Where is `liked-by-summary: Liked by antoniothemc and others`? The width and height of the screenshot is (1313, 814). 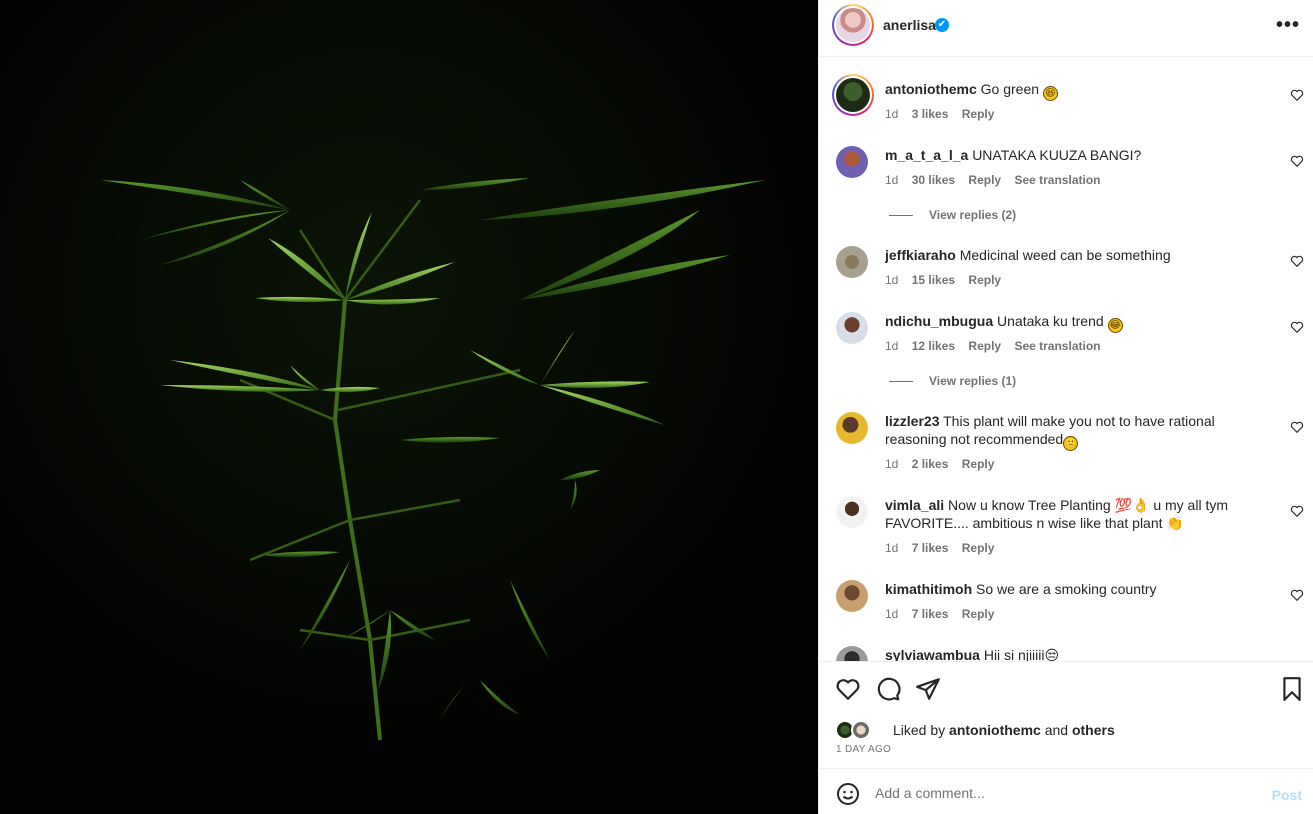 liked-by-summary: Liked by antoniothemc and others is located at coordinates (1065, 730).